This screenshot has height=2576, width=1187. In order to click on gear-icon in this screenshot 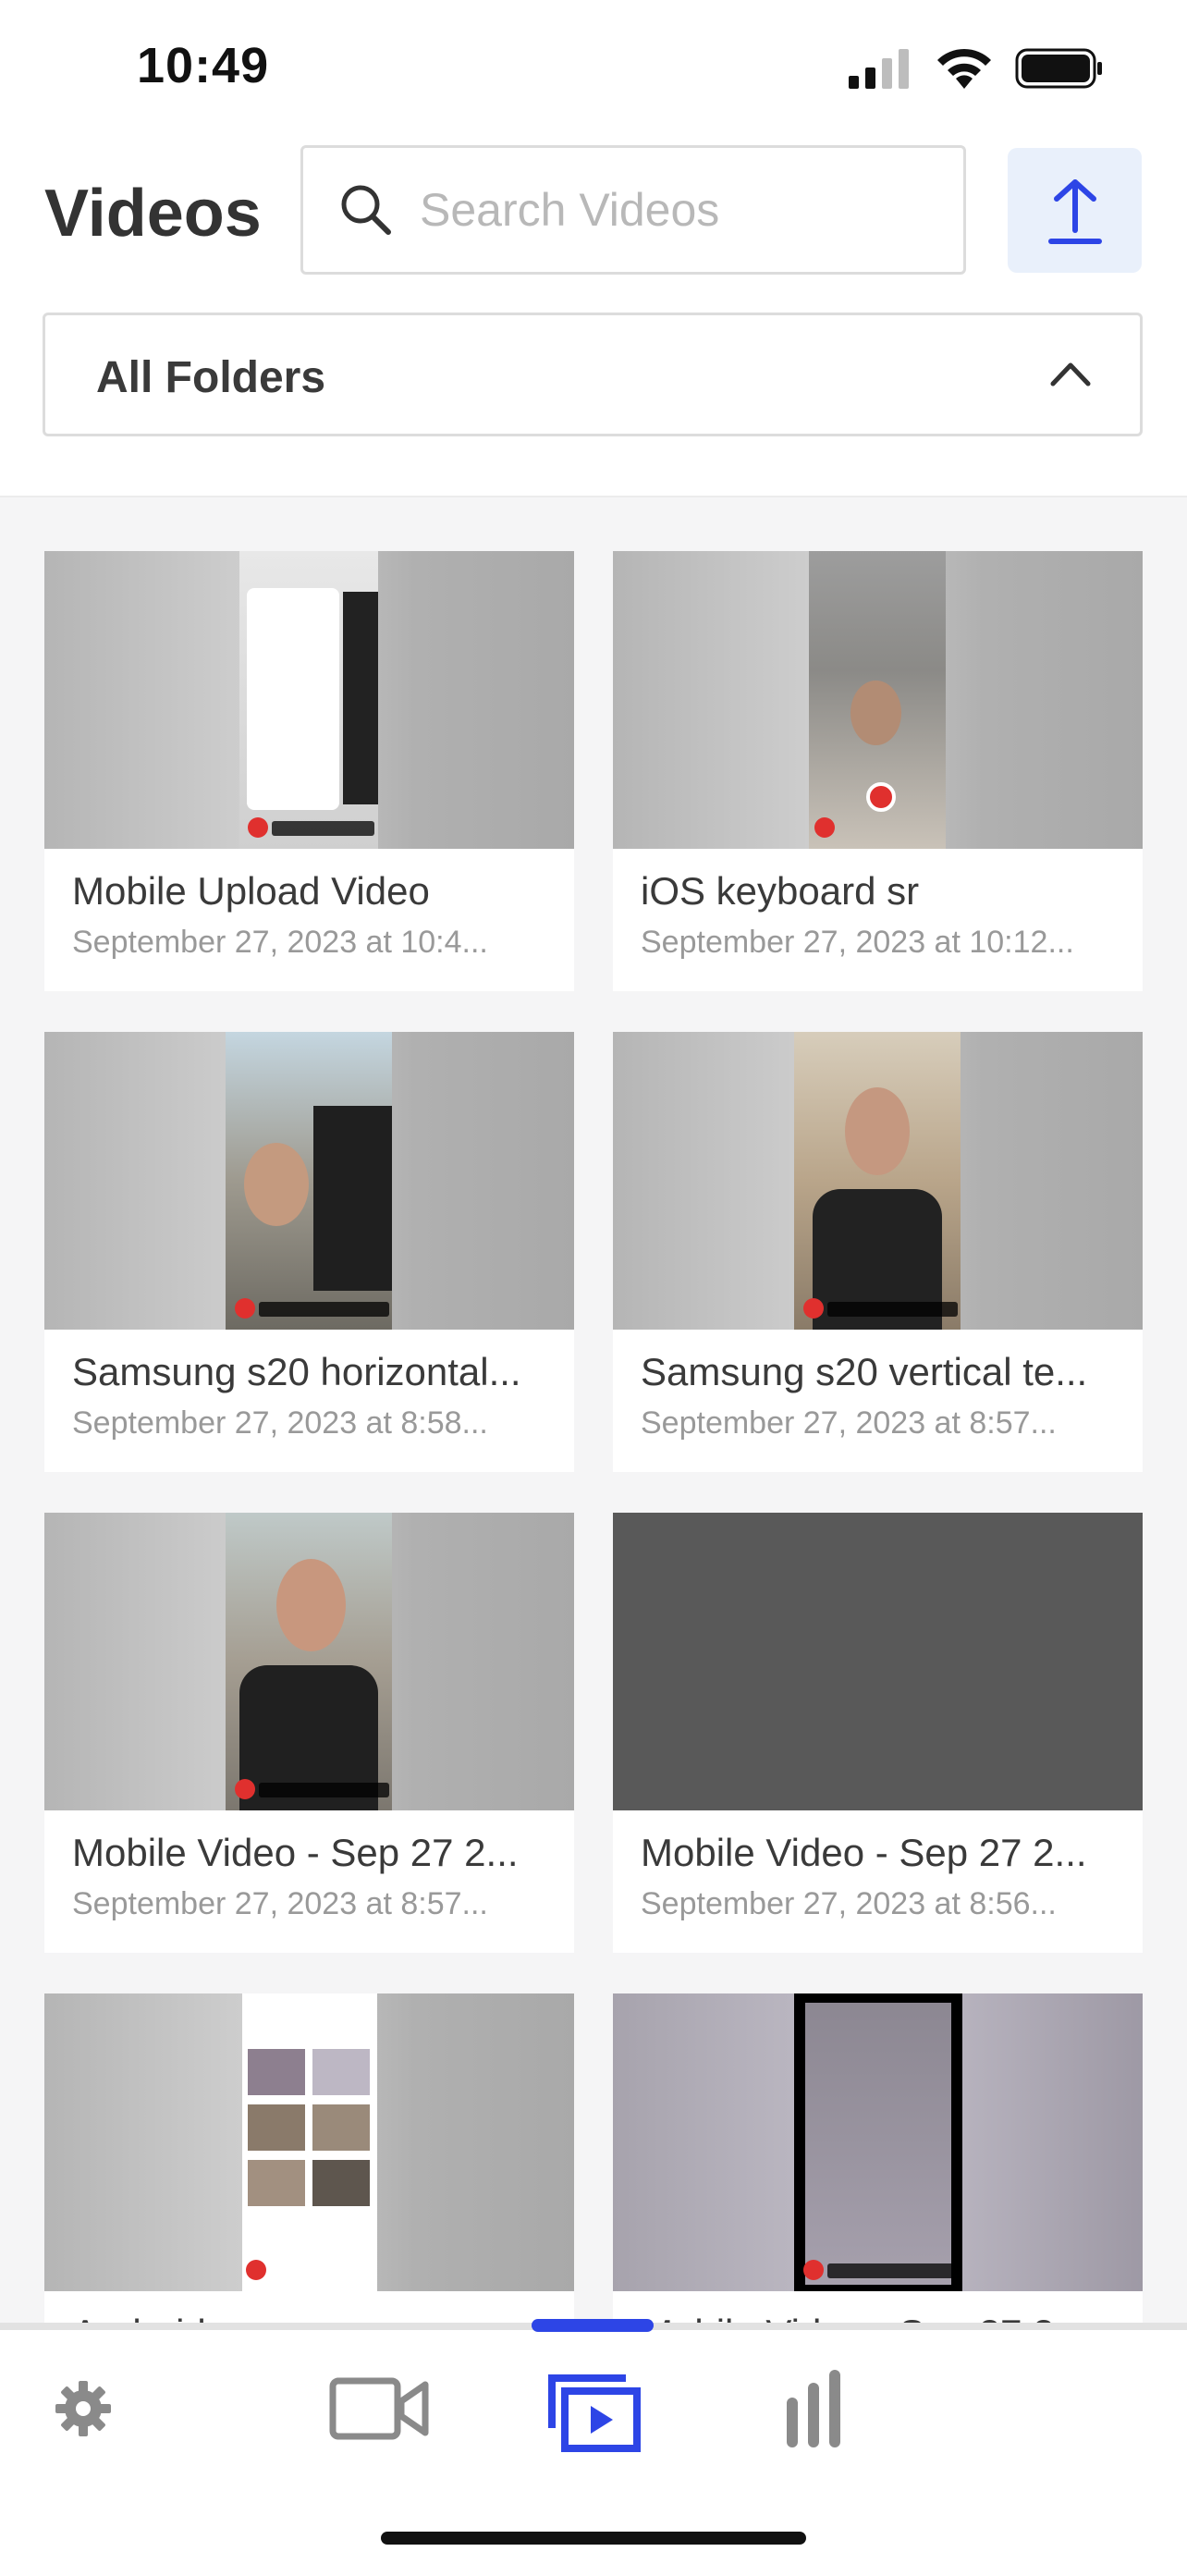, I will do `click(83, 2409)`.